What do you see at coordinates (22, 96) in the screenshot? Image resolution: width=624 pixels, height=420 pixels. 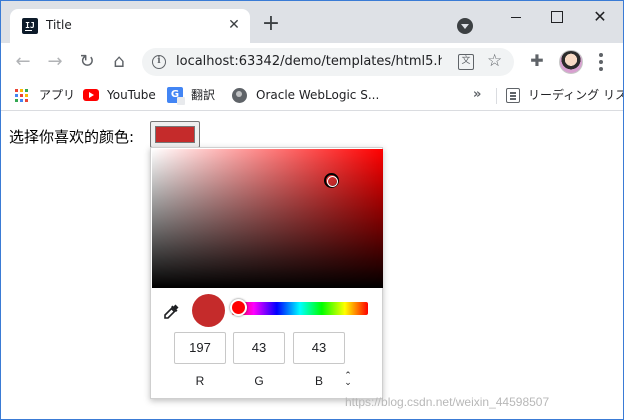 I see `apps-grid-icon` at bounding box center [22, 96].